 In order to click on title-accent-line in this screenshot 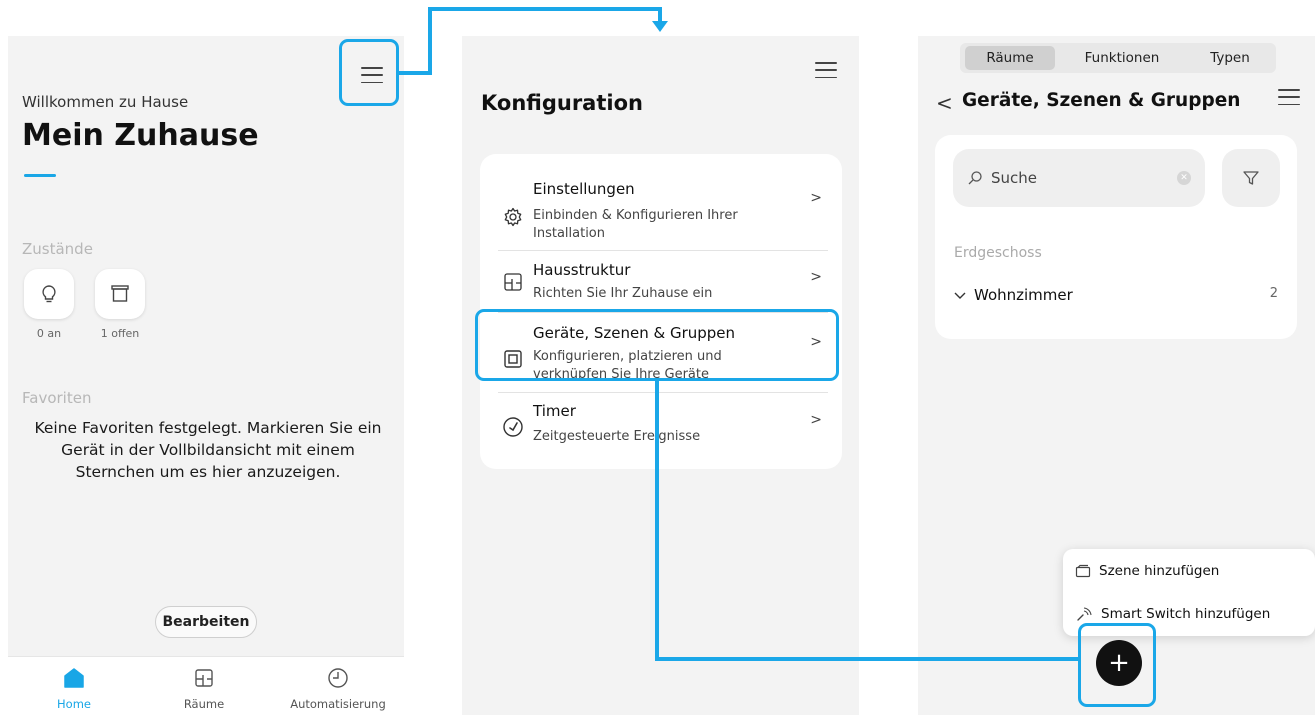, I will do `click(40, 175)`.